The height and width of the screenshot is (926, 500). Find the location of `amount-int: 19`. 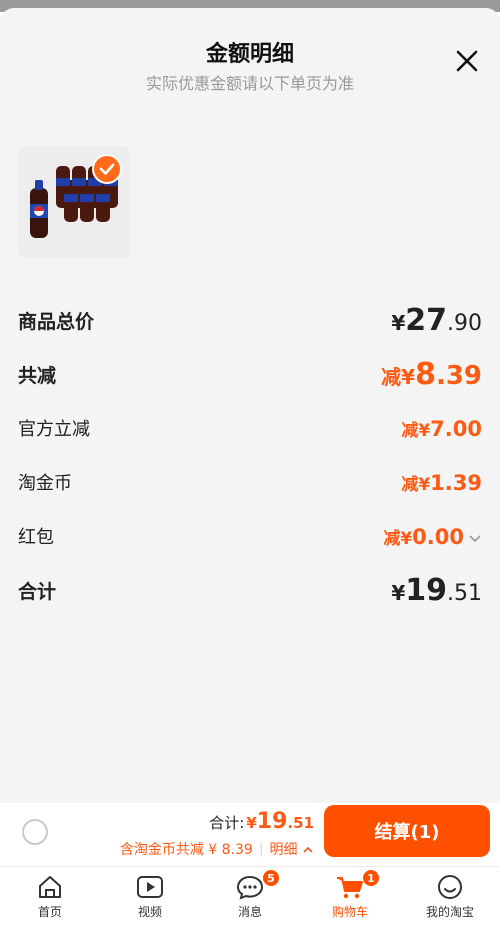

amount-int: 19 is located at coordinates (426, 590).